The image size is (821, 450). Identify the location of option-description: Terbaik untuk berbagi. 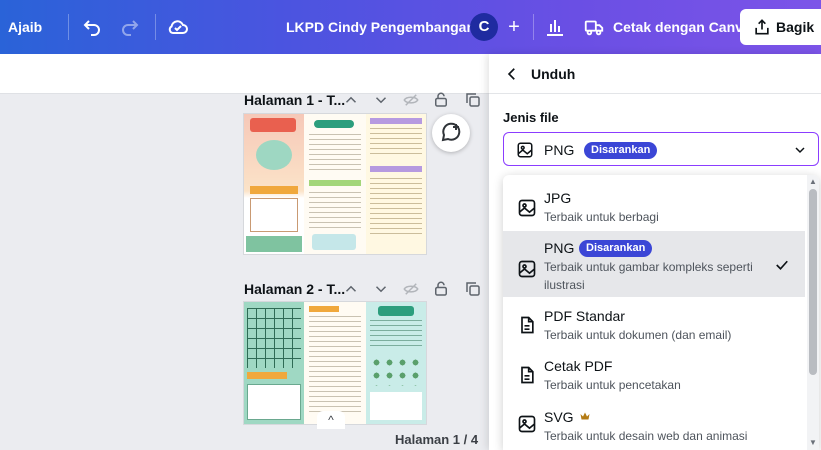
(601, 217).